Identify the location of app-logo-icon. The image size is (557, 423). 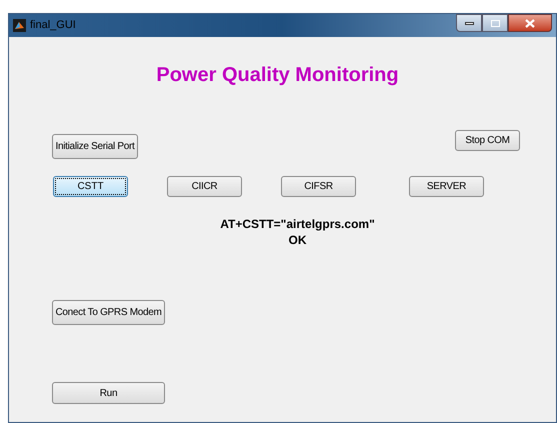
(19, 25).